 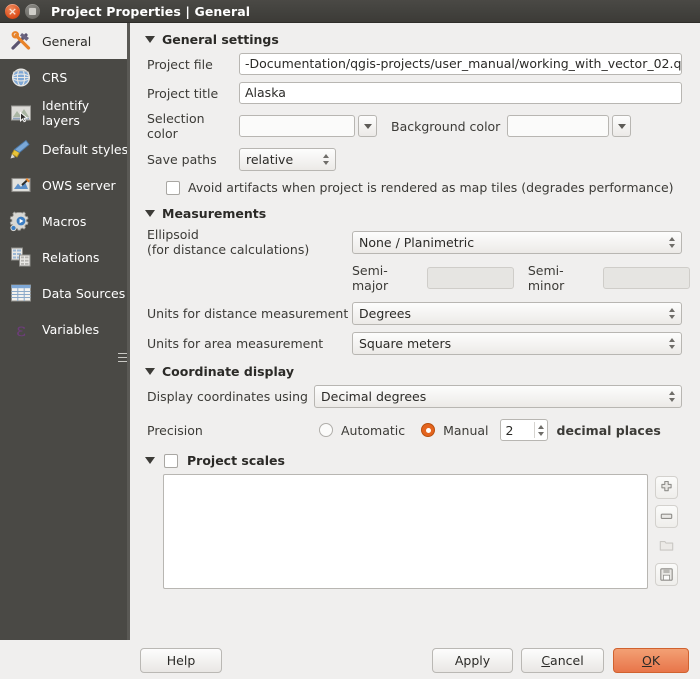 I want to click on apply-button: Apply, so click(x=472, y=660).